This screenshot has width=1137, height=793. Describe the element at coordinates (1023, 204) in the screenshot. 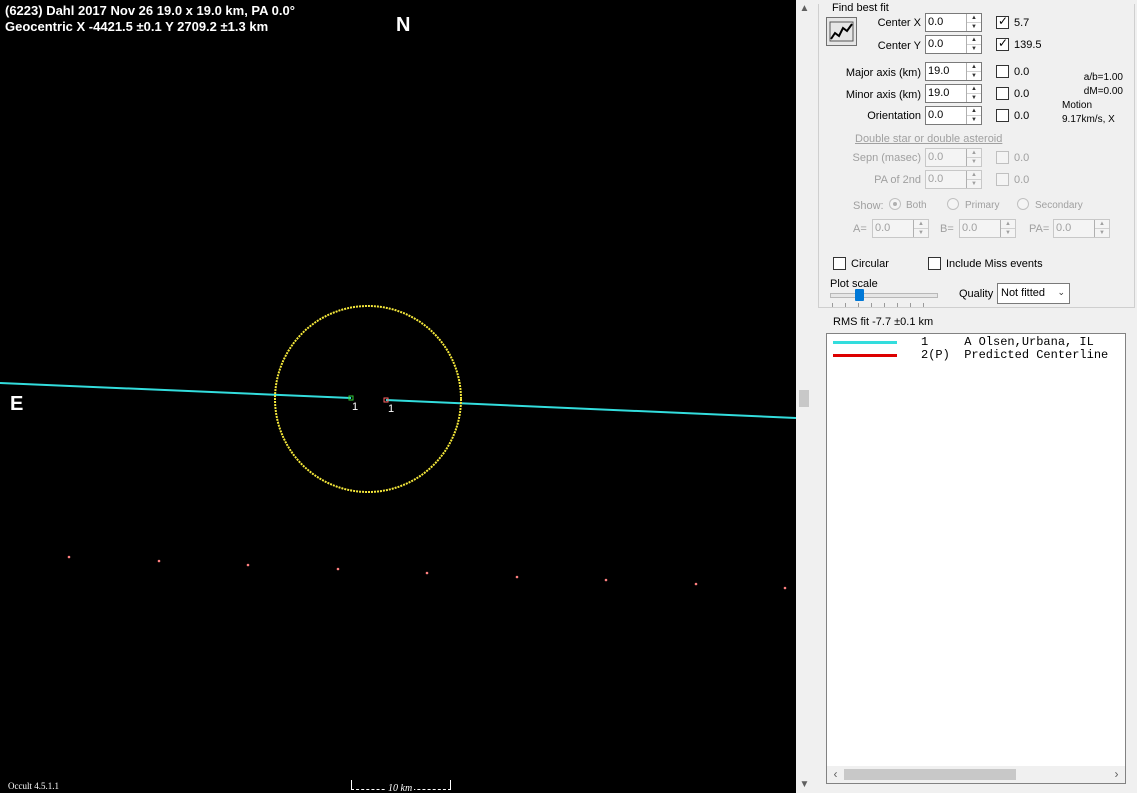

I see `show-secondary-radio` at that location.